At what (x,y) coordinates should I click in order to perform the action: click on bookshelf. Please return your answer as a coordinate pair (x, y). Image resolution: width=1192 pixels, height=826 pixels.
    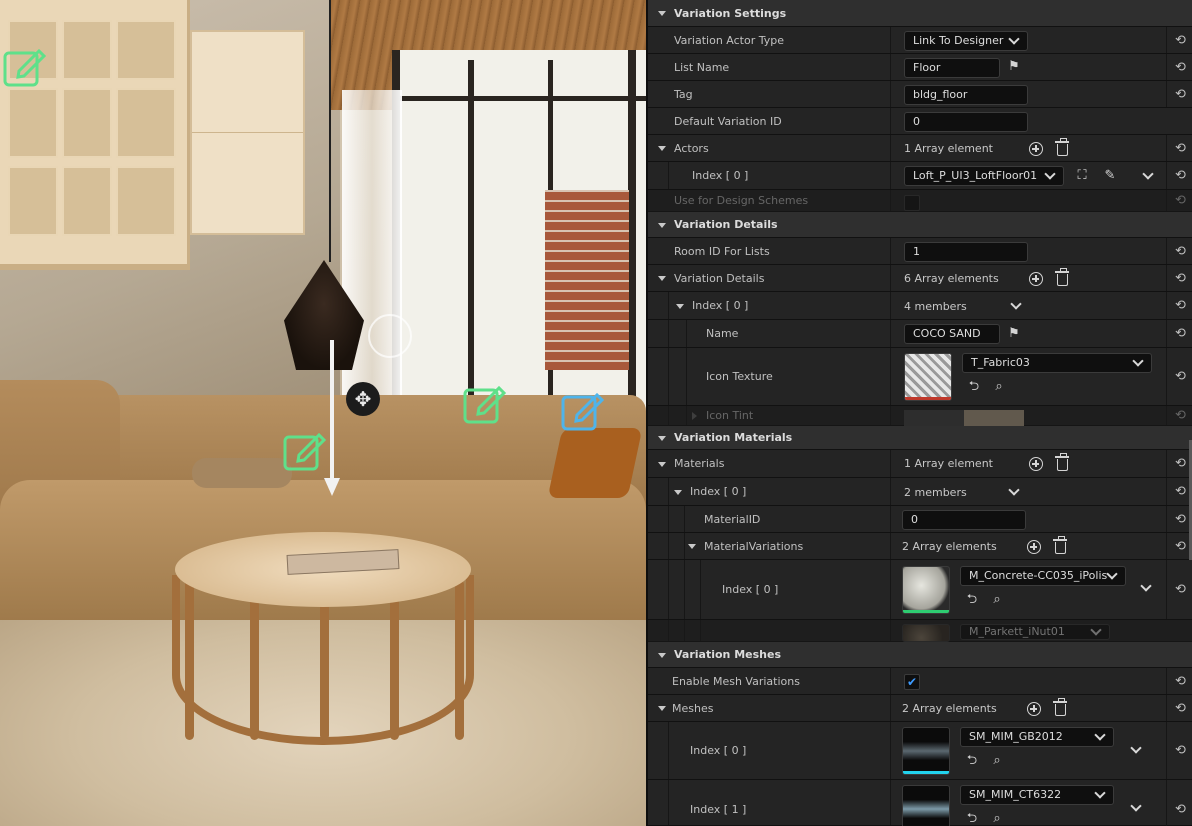
    Looking at the image, I should click on (95, 135).